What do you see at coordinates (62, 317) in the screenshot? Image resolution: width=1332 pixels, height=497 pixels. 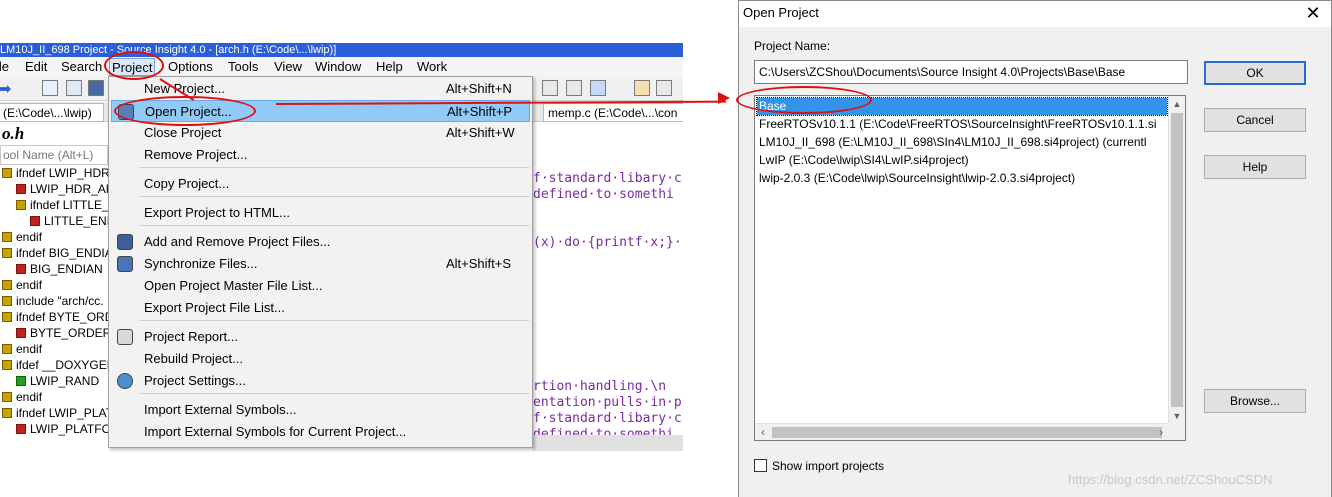 I see `symbol-item-label: ifndef BYTE_ORD` at bounding box center [62, 317].